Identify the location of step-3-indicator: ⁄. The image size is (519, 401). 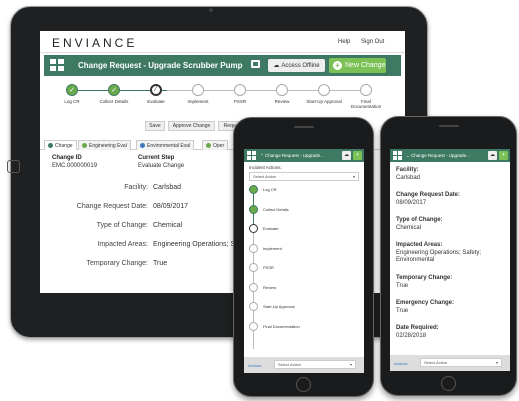
(156, 90).